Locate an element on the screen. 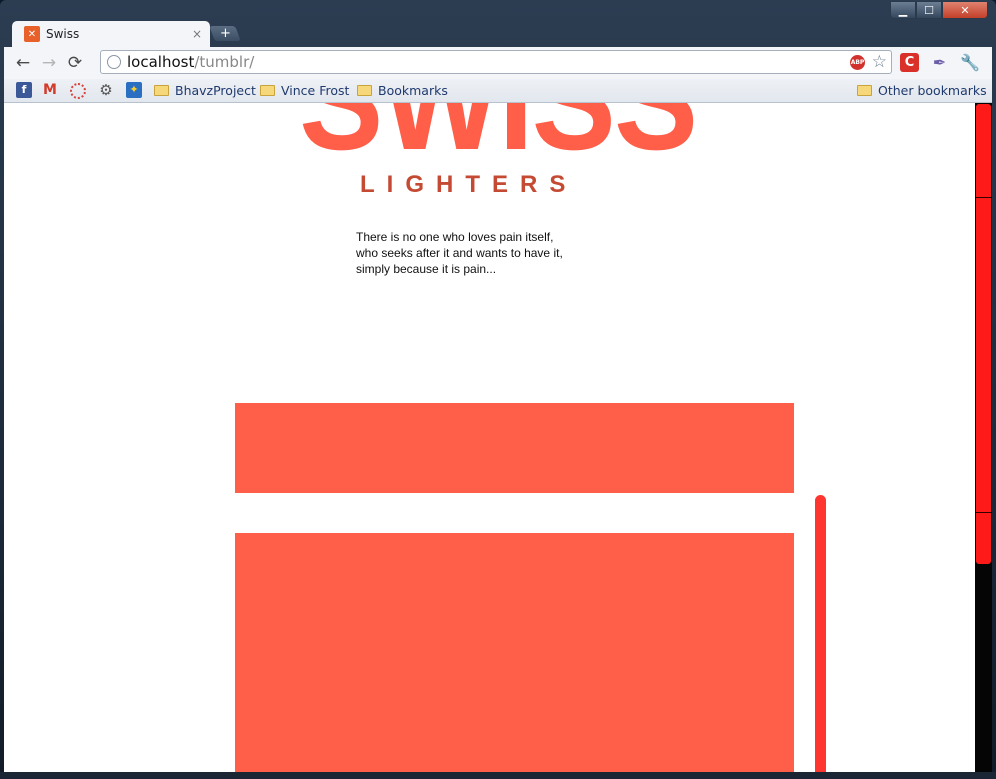 This screenshot has width=996, height=779. wrench-menu-icon: 🔧 is located at coordinates (970, 62).